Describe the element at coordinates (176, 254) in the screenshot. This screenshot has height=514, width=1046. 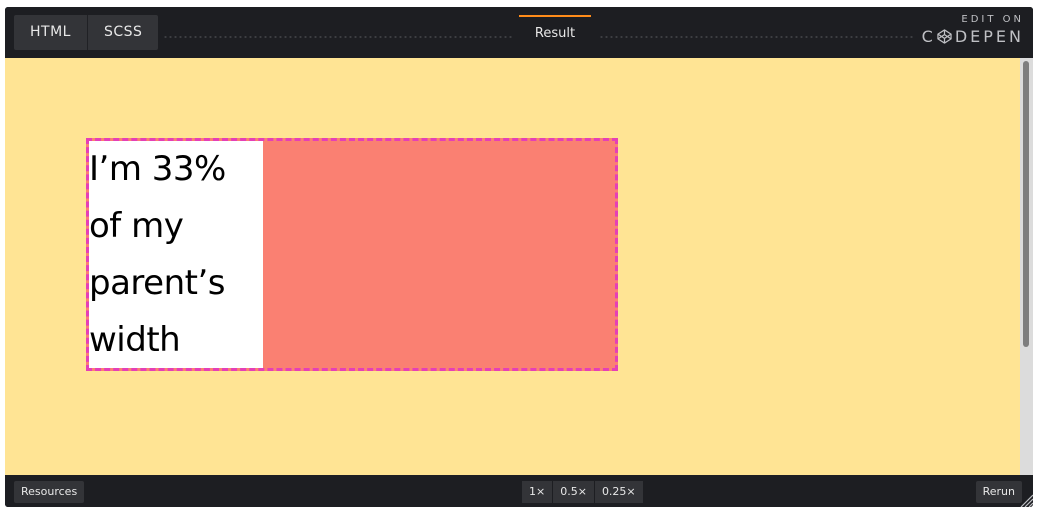
I see `child-box: I’m 33% of my parent’s width` at that location.